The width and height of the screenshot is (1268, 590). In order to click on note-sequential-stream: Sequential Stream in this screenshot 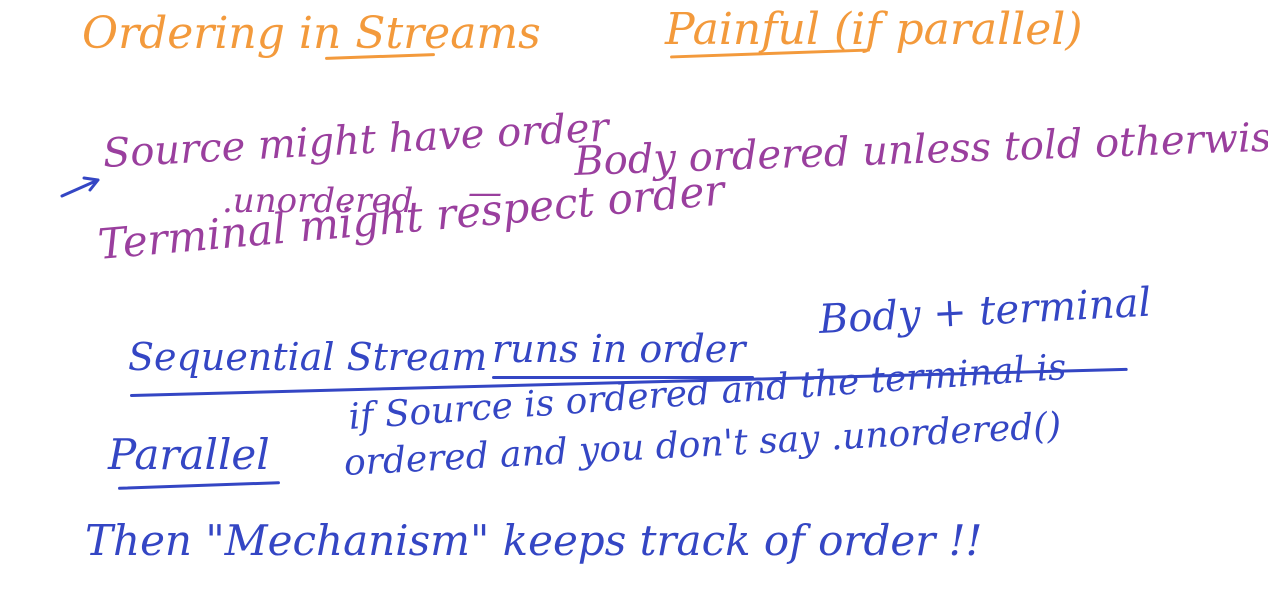, I will do `click(308, 357)`.